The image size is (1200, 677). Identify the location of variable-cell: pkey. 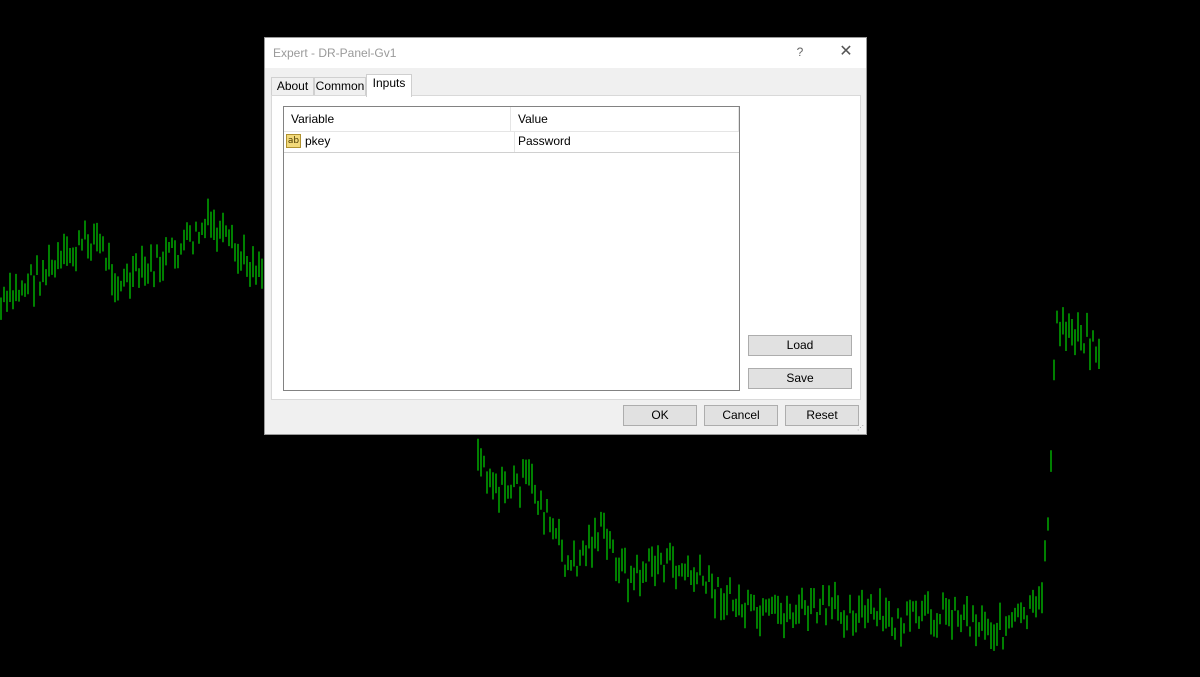
(317, 141).